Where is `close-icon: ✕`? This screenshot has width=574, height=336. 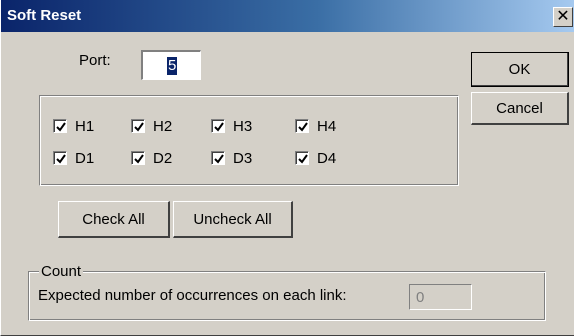
close-icon: ✕ is located at coordinates (562, 16).